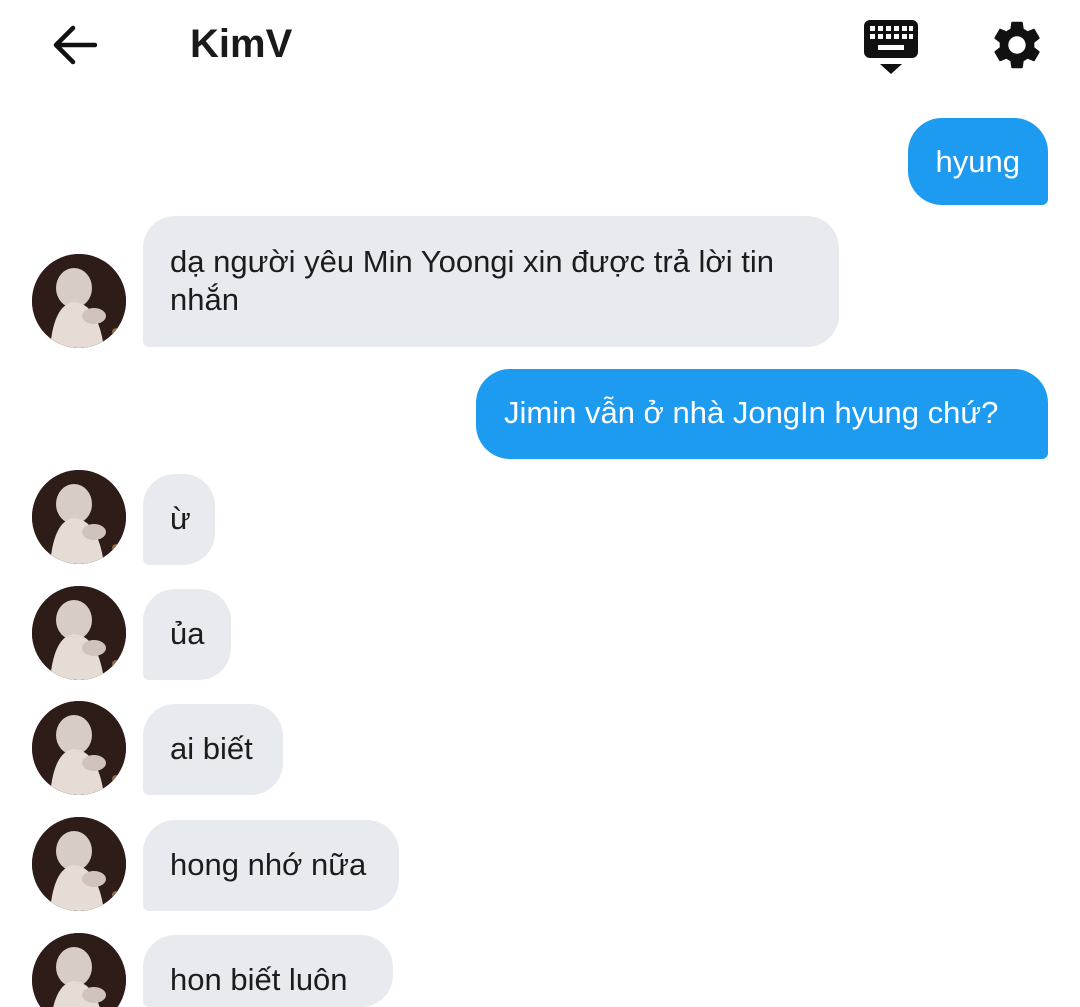  What do you see at coordinates (540, 47) in the screenshot?
I see `chat-header: KimV` at bounding box center [540, 47].